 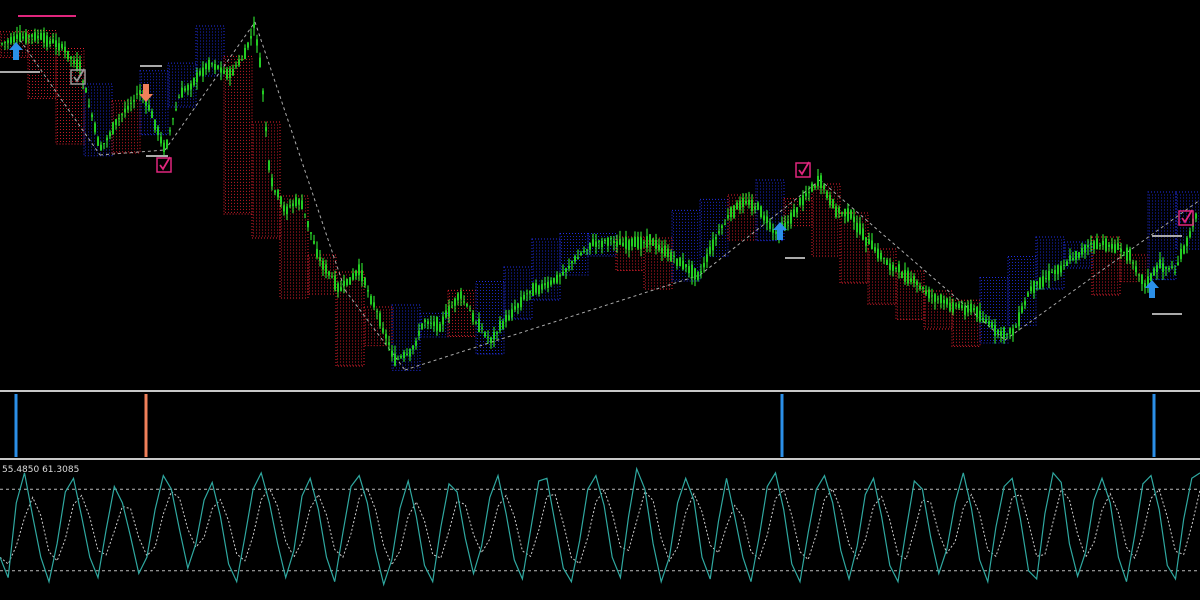 I want to click on sell-arrow-icon, so click(x=146, y=93).